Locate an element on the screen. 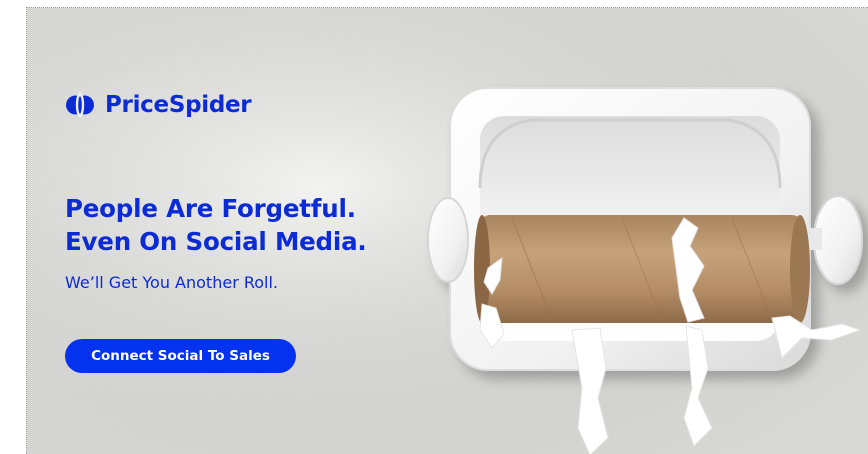 This screenshot has width=868, height=454. headline-line-2: Even On Social Media. is located at coordinates (216, 241).